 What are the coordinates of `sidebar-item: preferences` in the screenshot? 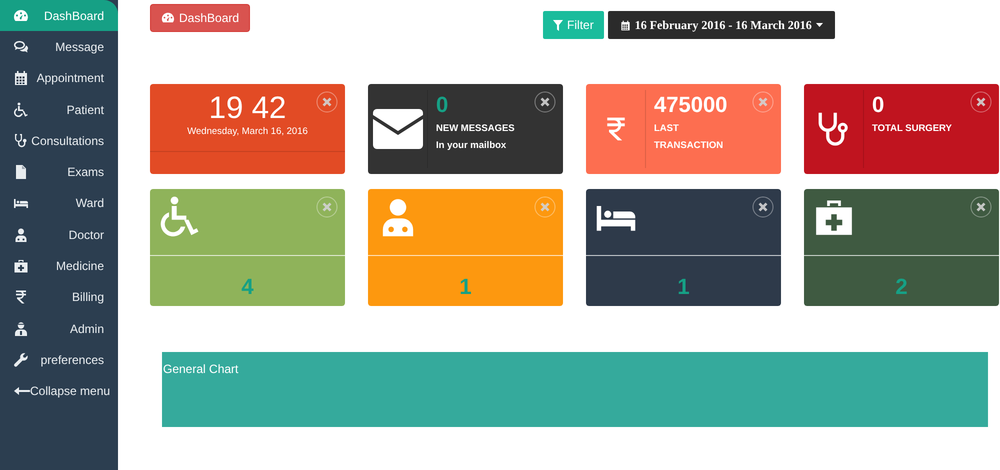 It's located at (59, 360).